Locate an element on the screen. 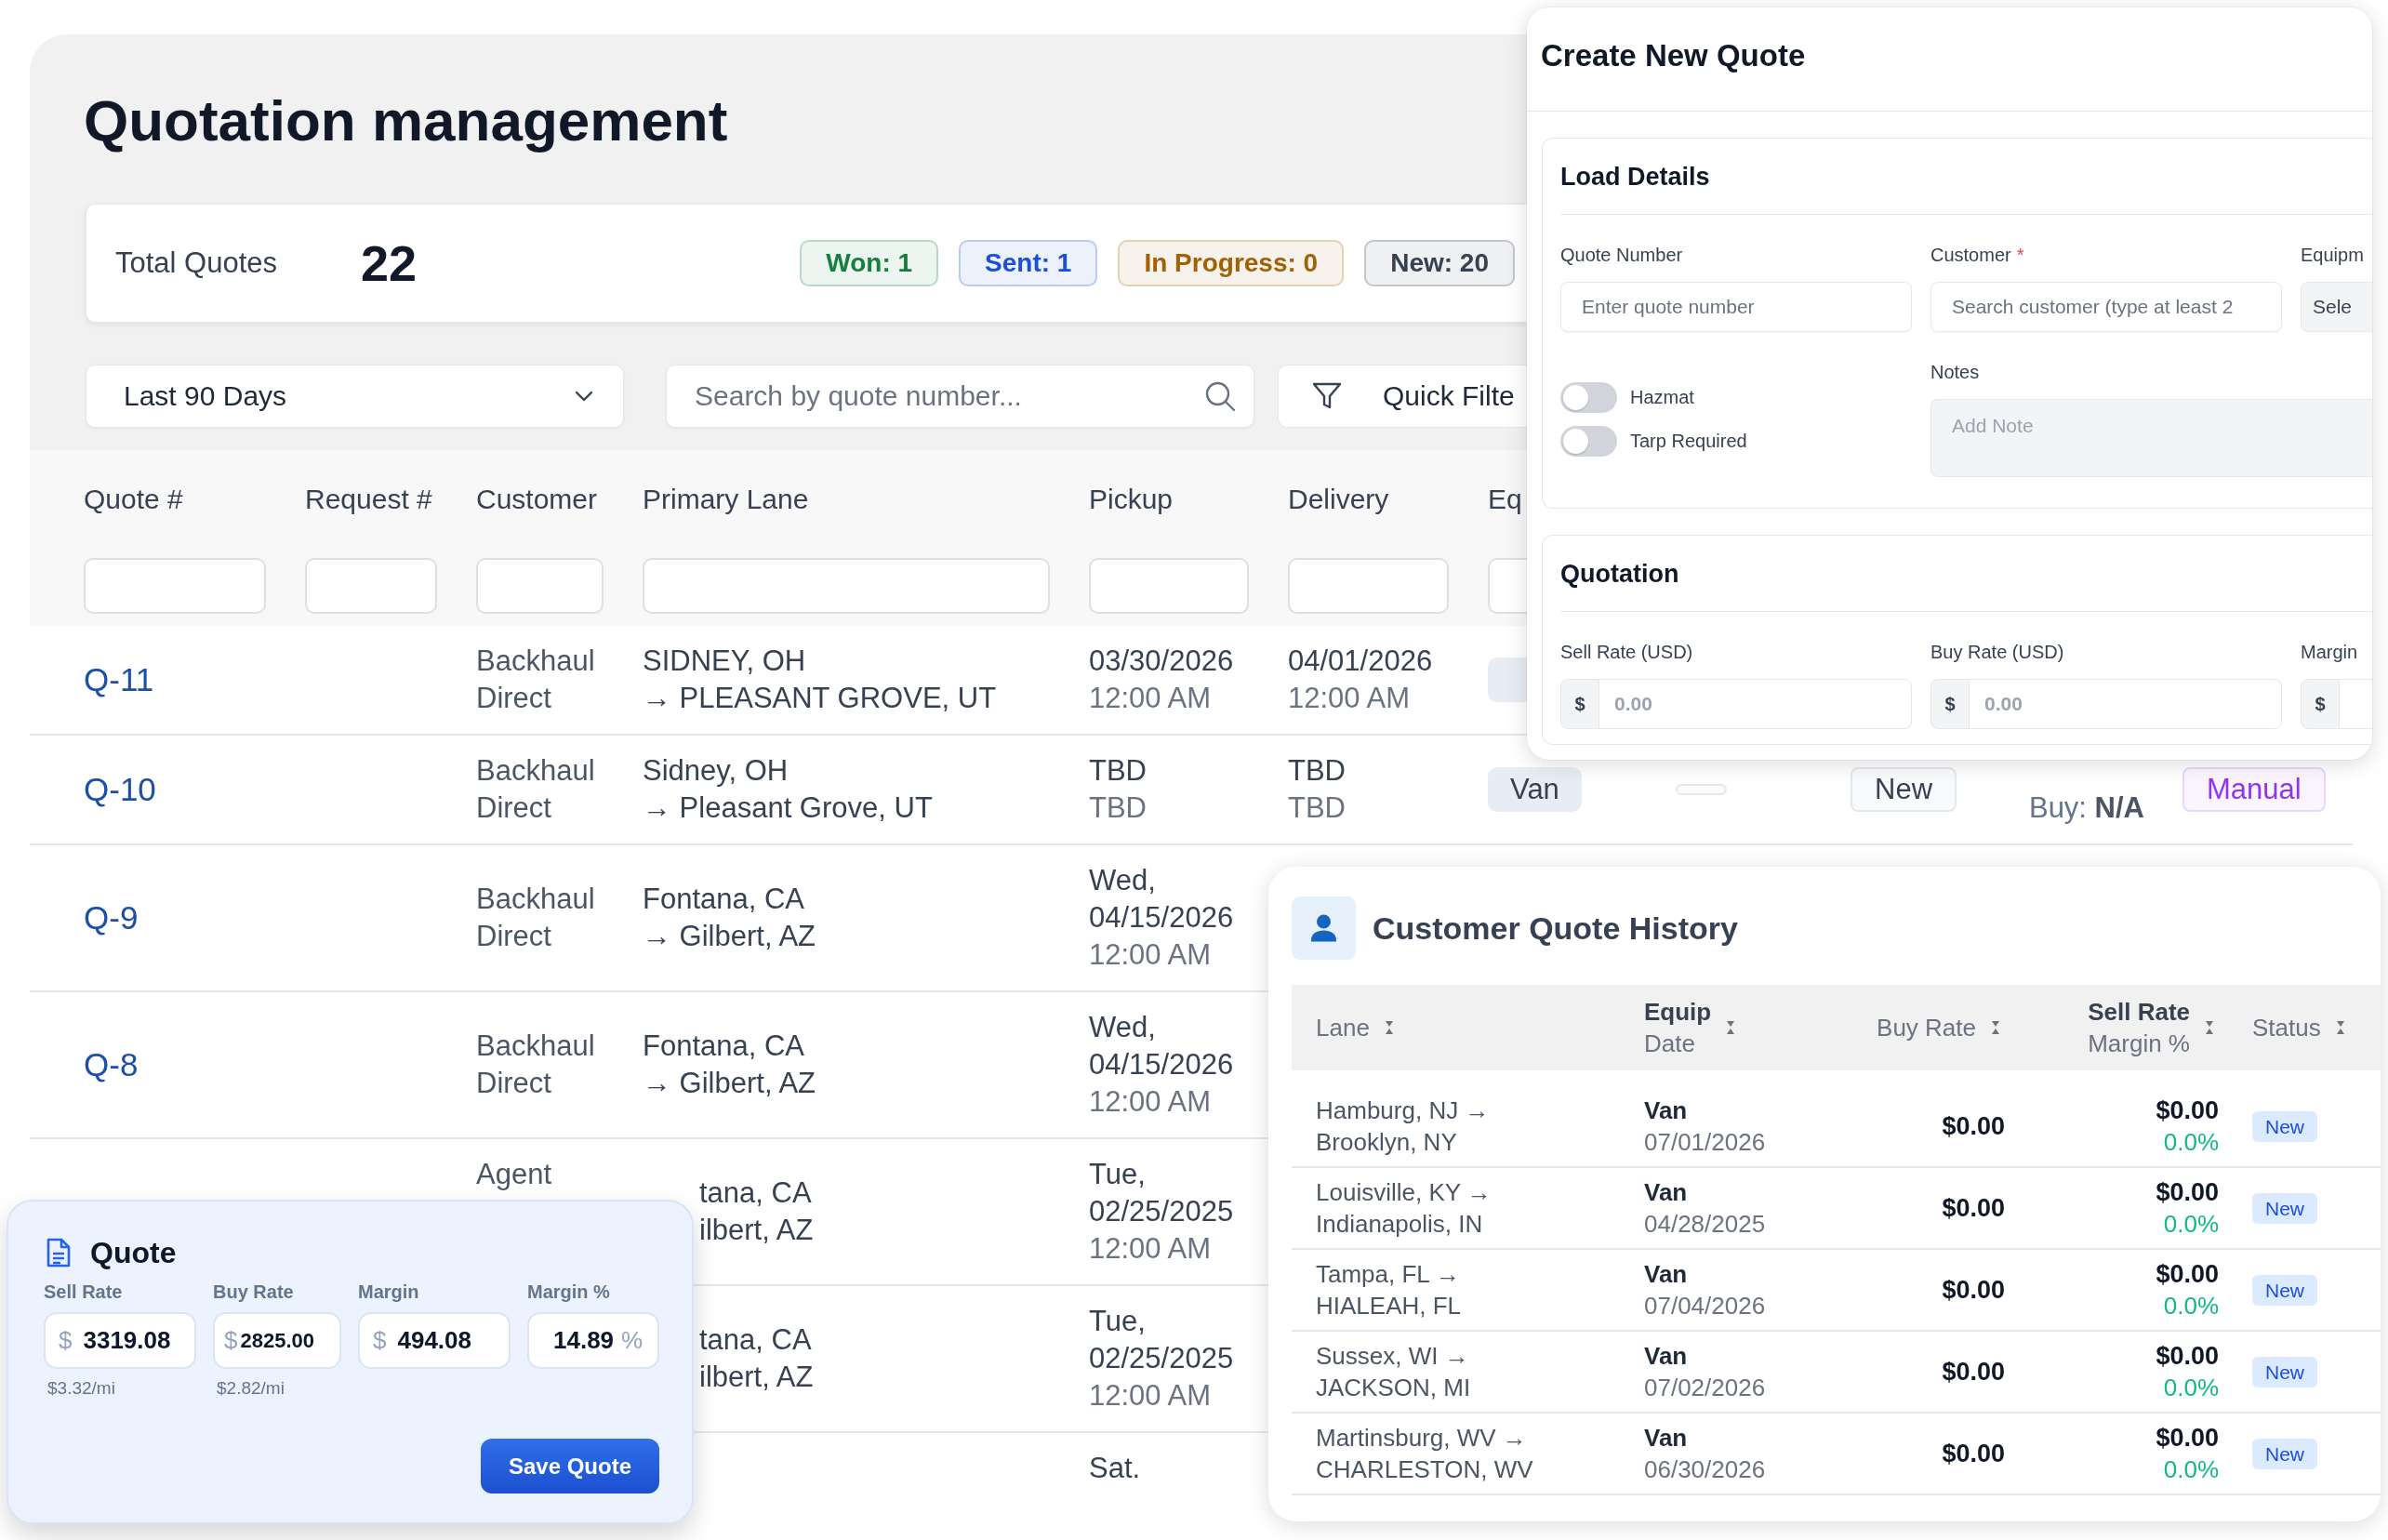 This screenshot has height=1540, width=2388. column-header: Lane is located at coordinates (1343, 1028).